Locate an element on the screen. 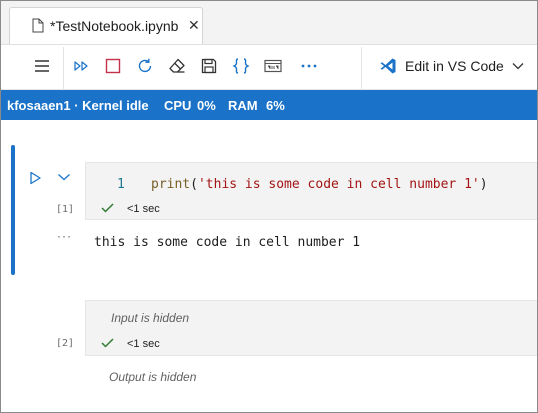 This screenshot has width=538, height=413. code-paren-open: ( is located at coordinates (194, 184).